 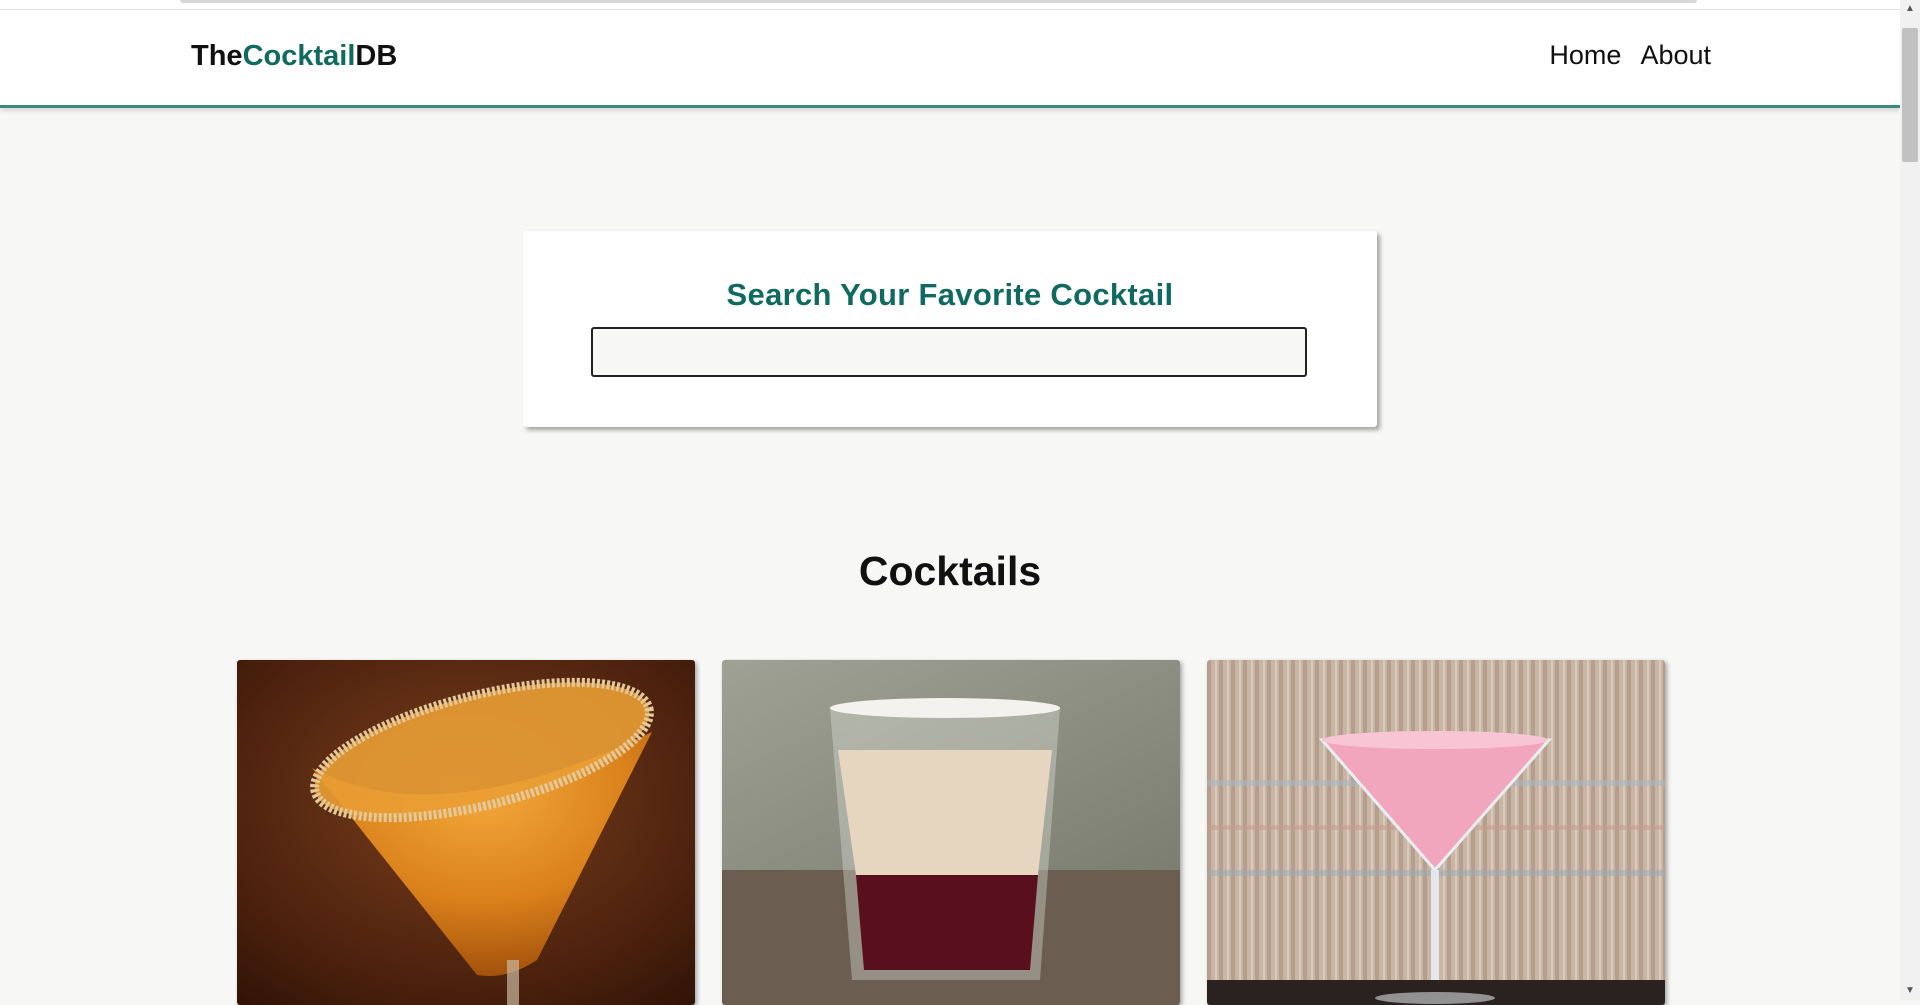 What do you see at coordinates (950, 571) in the screenshot?
I see `cocktails-heading: Cocktails` at bounding box center [950, 571].